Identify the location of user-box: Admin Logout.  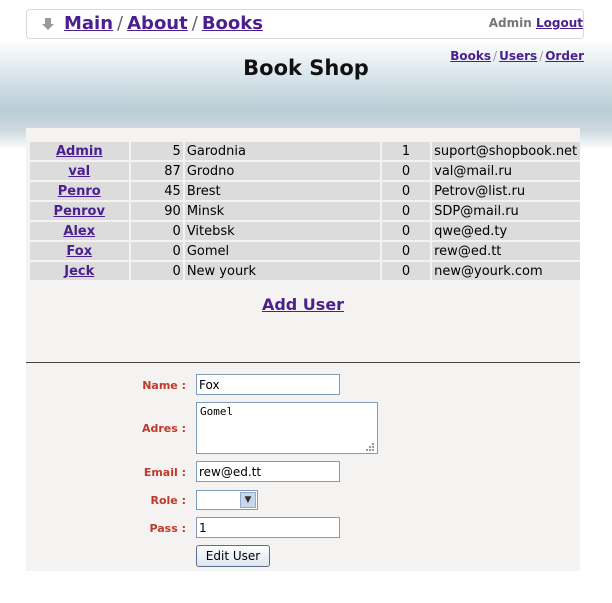
(536, 23).